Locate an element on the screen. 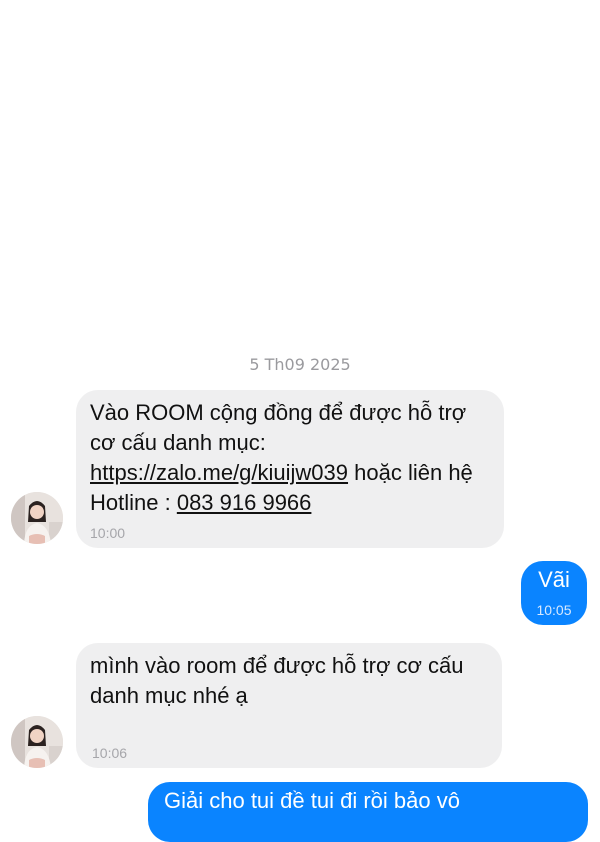  message-text: Vãi is located at coordinates (554, 579).